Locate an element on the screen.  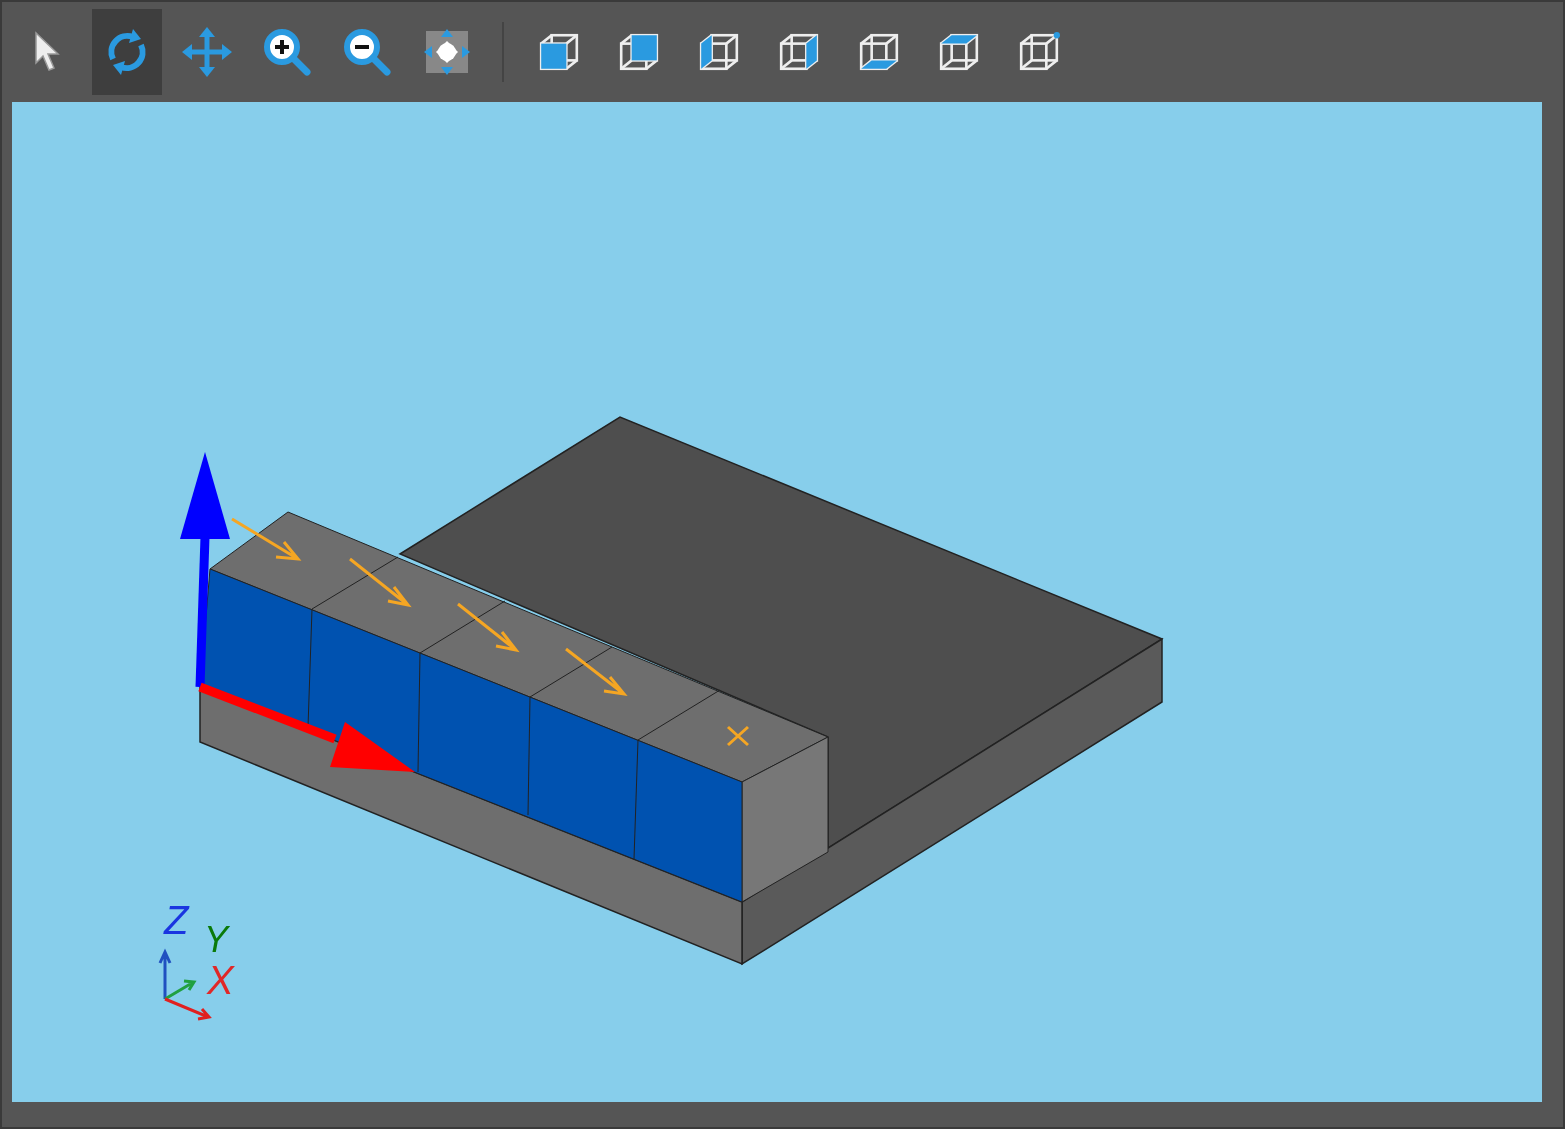
pointer-icon is located at coordinates (47, 52).